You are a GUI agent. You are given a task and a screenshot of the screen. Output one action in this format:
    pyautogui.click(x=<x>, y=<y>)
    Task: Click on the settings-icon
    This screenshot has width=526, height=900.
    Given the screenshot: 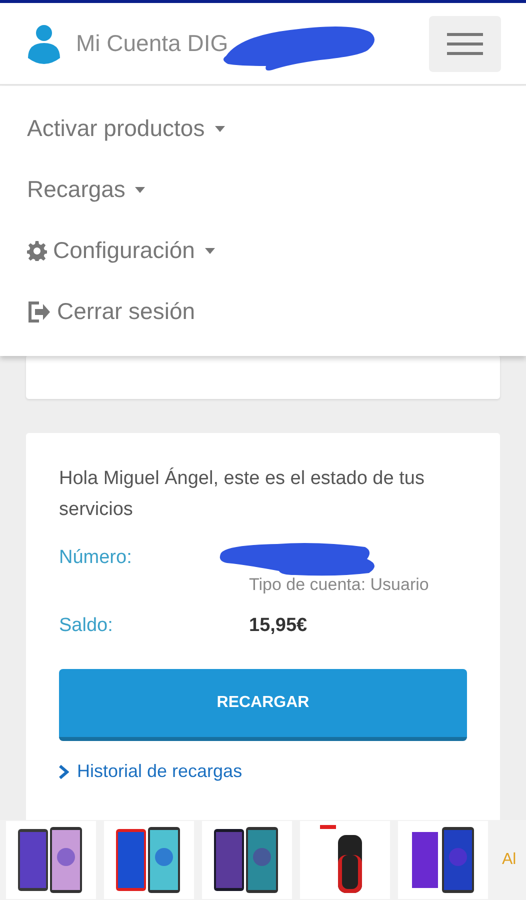 What is the action you would take?
    pyautogui.click(x=37, y=250)
    